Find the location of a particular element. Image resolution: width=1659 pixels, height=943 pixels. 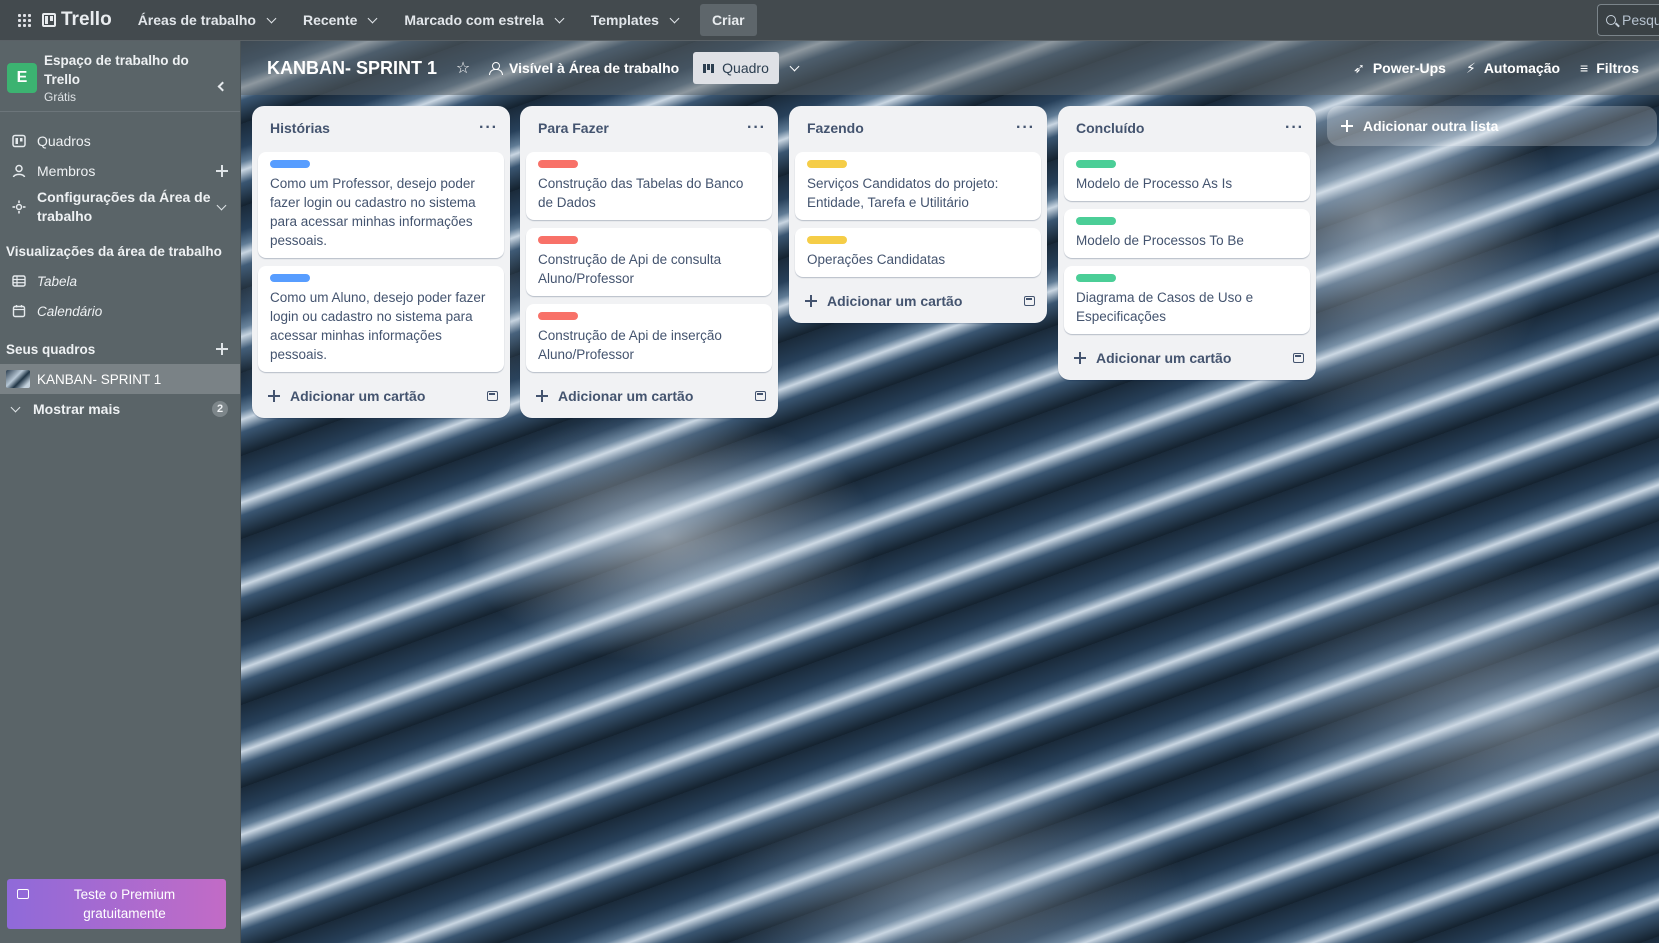

star-board-button: ☆ is located at coordinates (463, 68).